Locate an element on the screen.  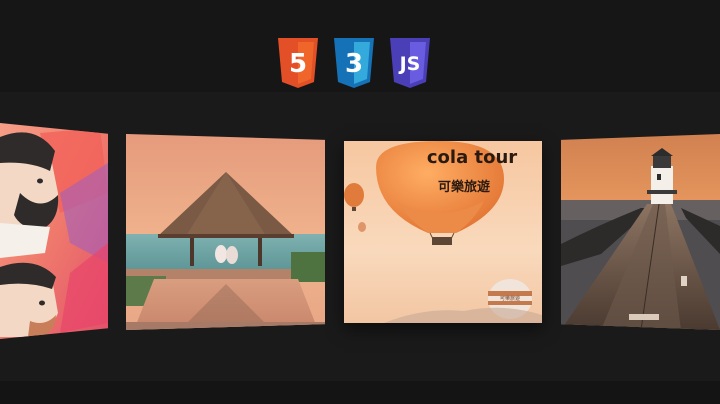
html5-icon: 5 is located at coordinates (298, 63).